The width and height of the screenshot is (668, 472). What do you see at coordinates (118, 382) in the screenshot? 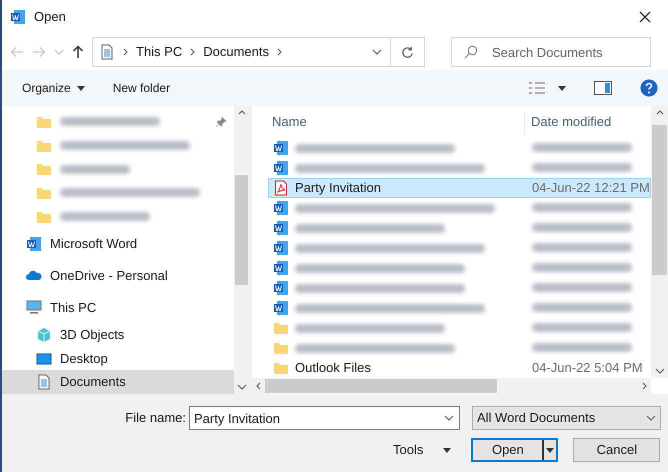
I see `sidebar-item: Documents` at bounding box center [118, 382].